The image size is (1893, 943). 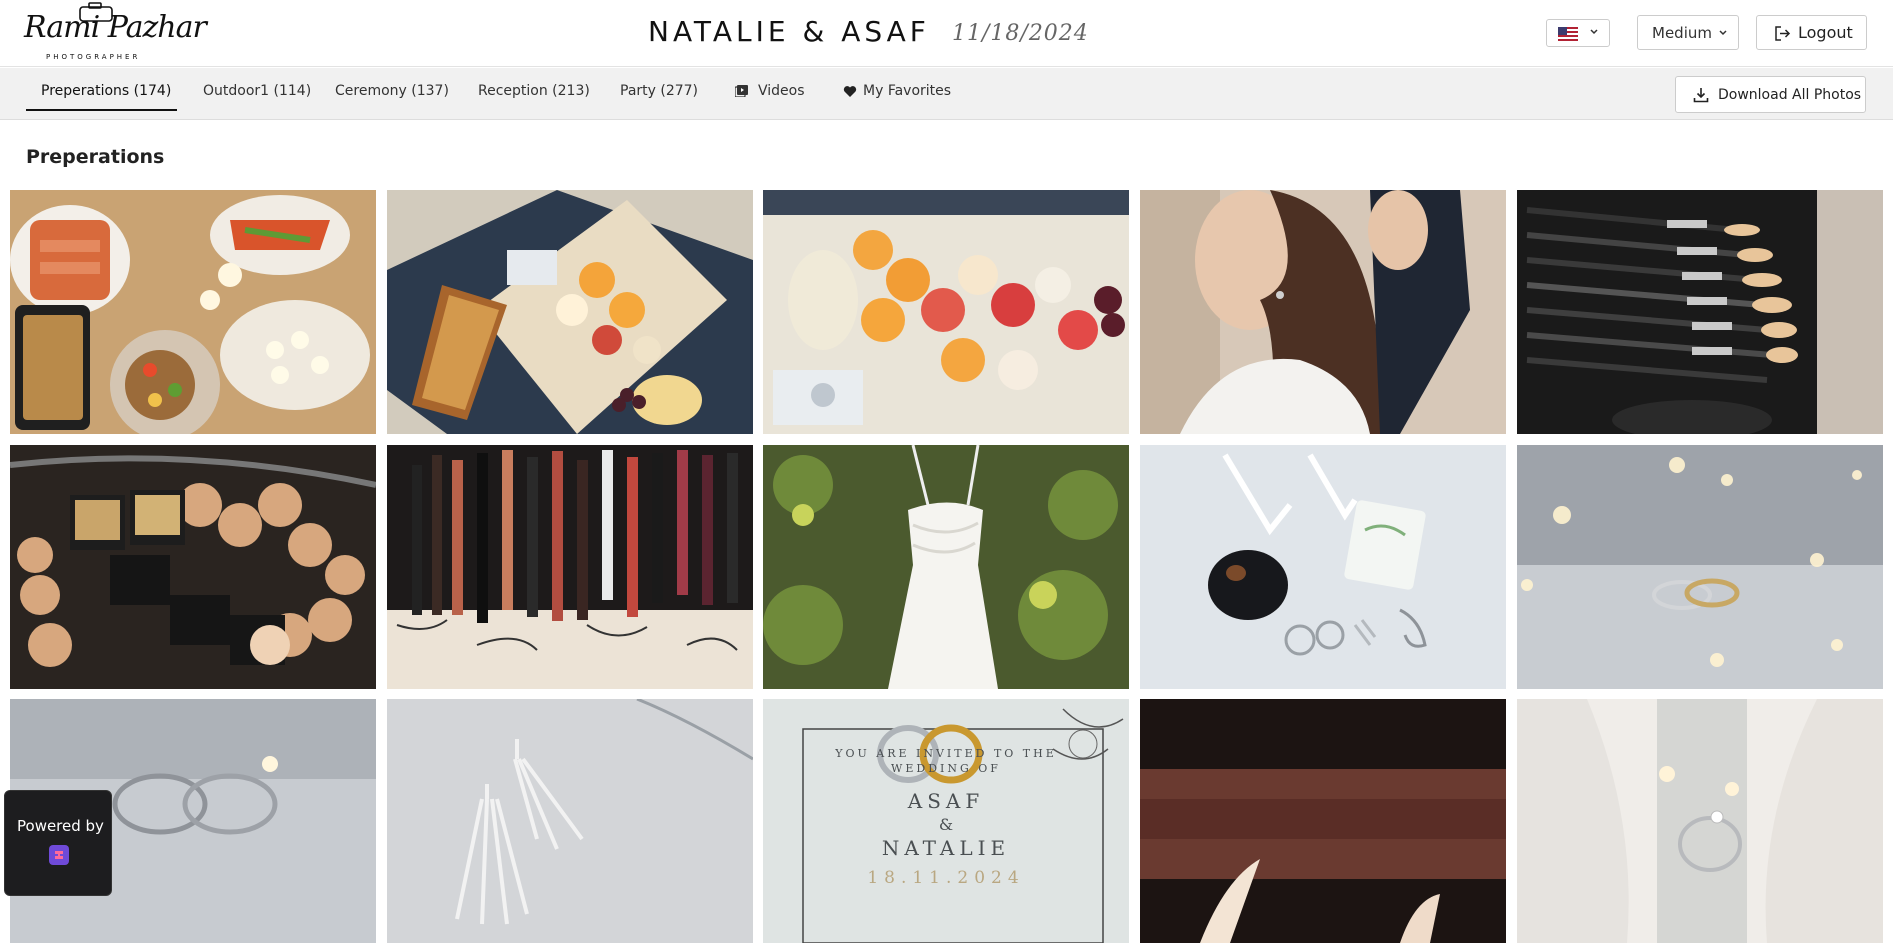 What do you see at coordinates (257, 91) in the screenshot?
I see `tab-outdoor1: Outdoor1 (114)` at bounding box center [257, 91].